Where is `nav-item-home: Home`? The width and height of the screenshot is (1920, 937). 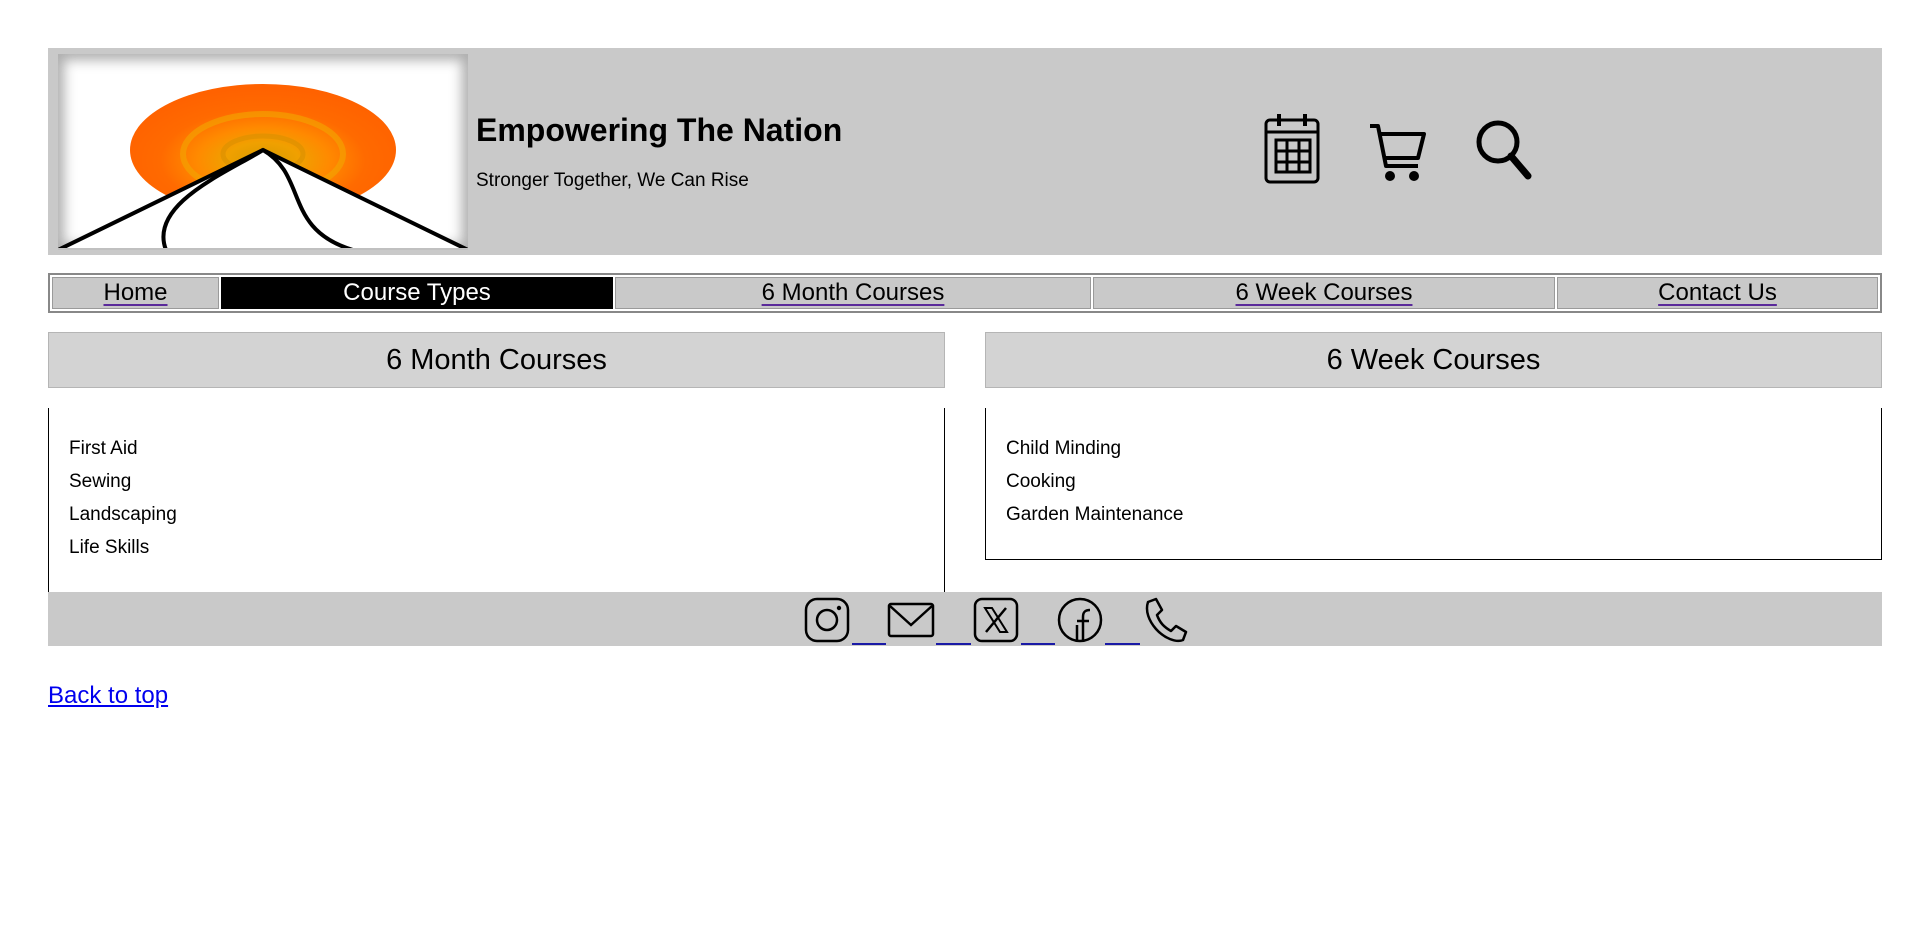 nav-item-home: Home is located at coordinates (135, 293).